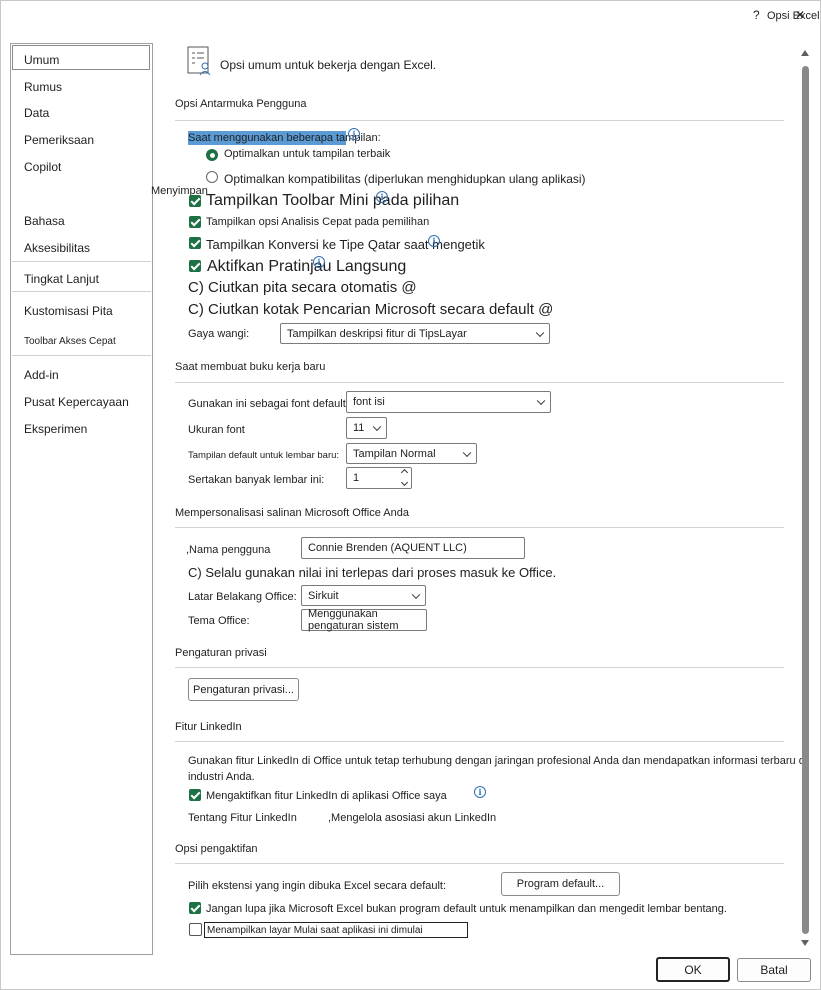 This screenshot has width=821, height=990. Describe the element at coordinates (242, 818) in the screenshot. I see `about-linkedin-link: Tentang Fitur LinkedIn` at that location.